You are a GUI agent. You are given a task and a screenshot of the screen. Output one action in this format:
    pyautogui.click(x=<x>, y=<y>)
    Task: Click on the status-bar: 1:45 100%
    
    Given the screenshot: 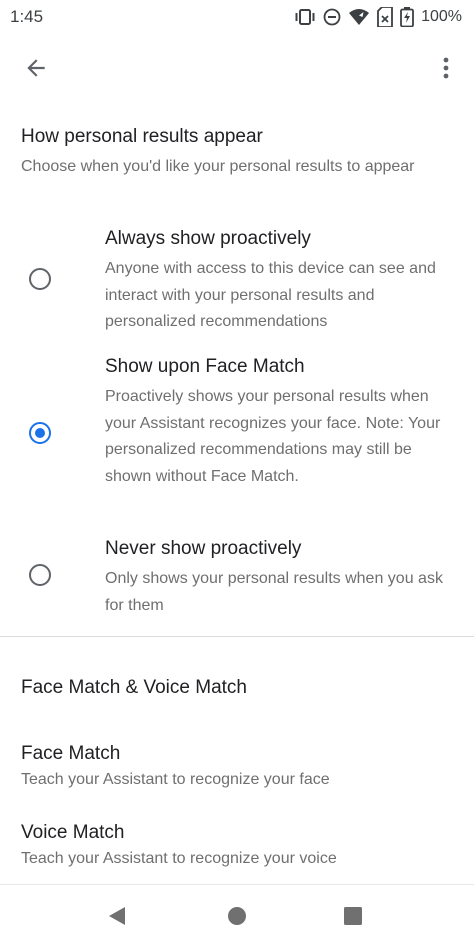 What is the action you would take?
    pyautogui.click(x=237, y=17)
    